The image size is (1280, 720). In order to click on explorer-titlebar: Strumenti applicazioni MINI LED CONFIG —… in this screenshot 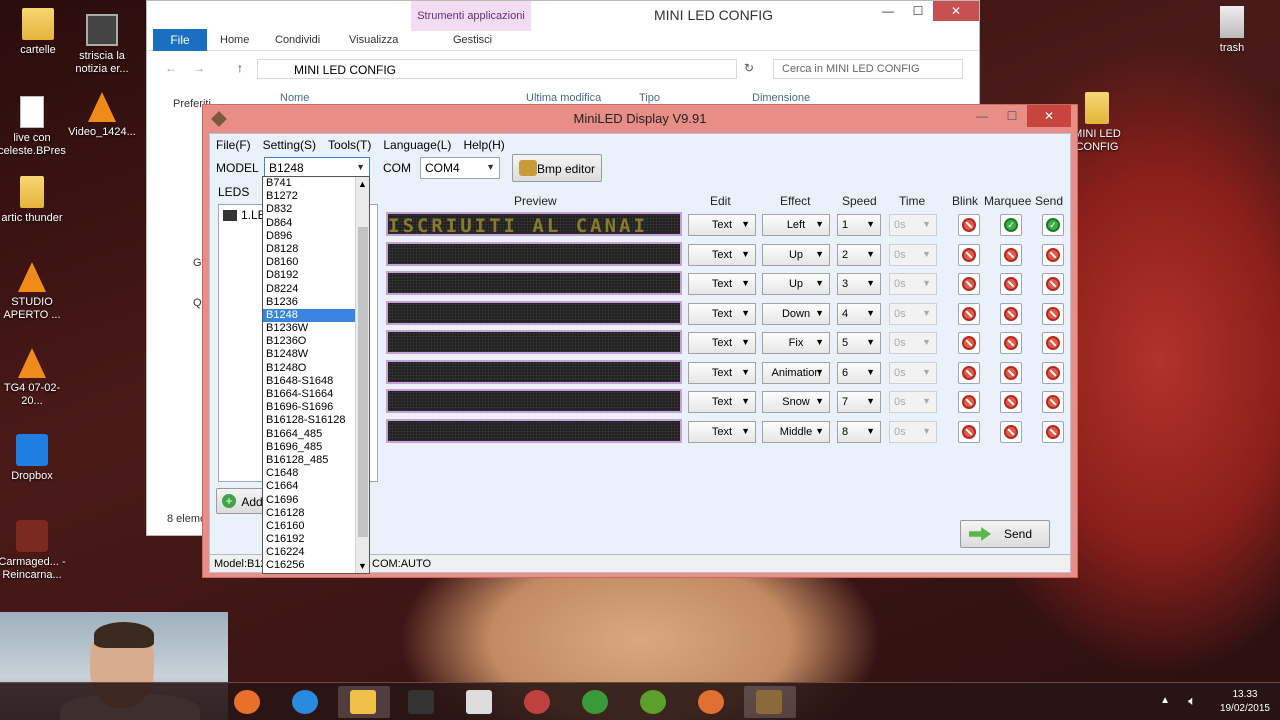, I will do `click(563, 16)`.